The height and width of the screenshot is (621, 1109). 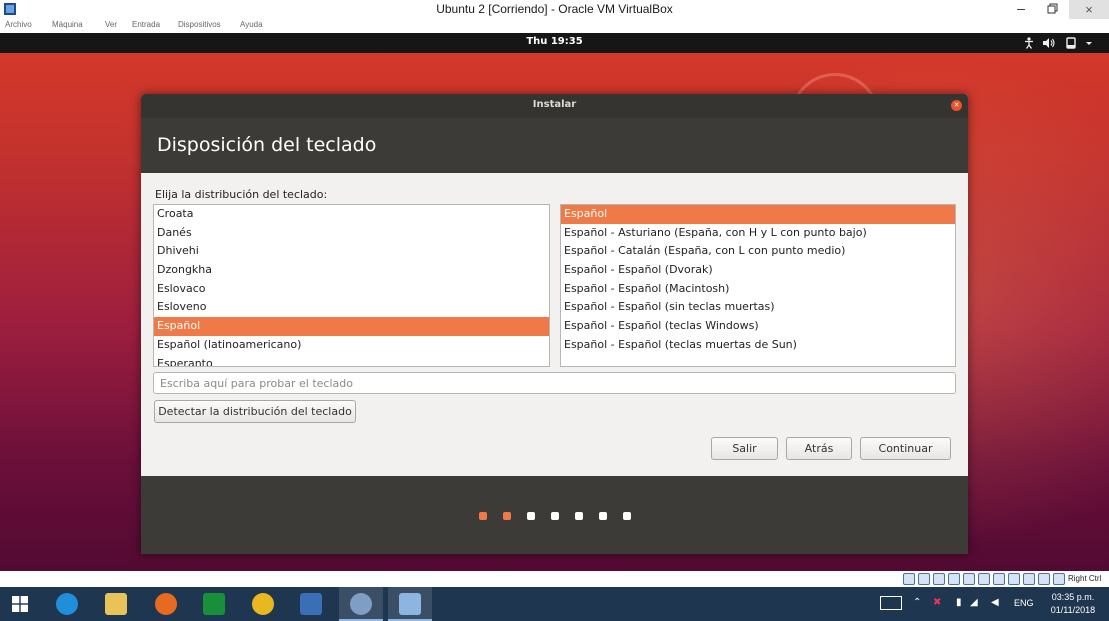 What do you see at coordinates (939, 579) in the screenshot?
I see `audio-icon` at bounding box center [939, 579].